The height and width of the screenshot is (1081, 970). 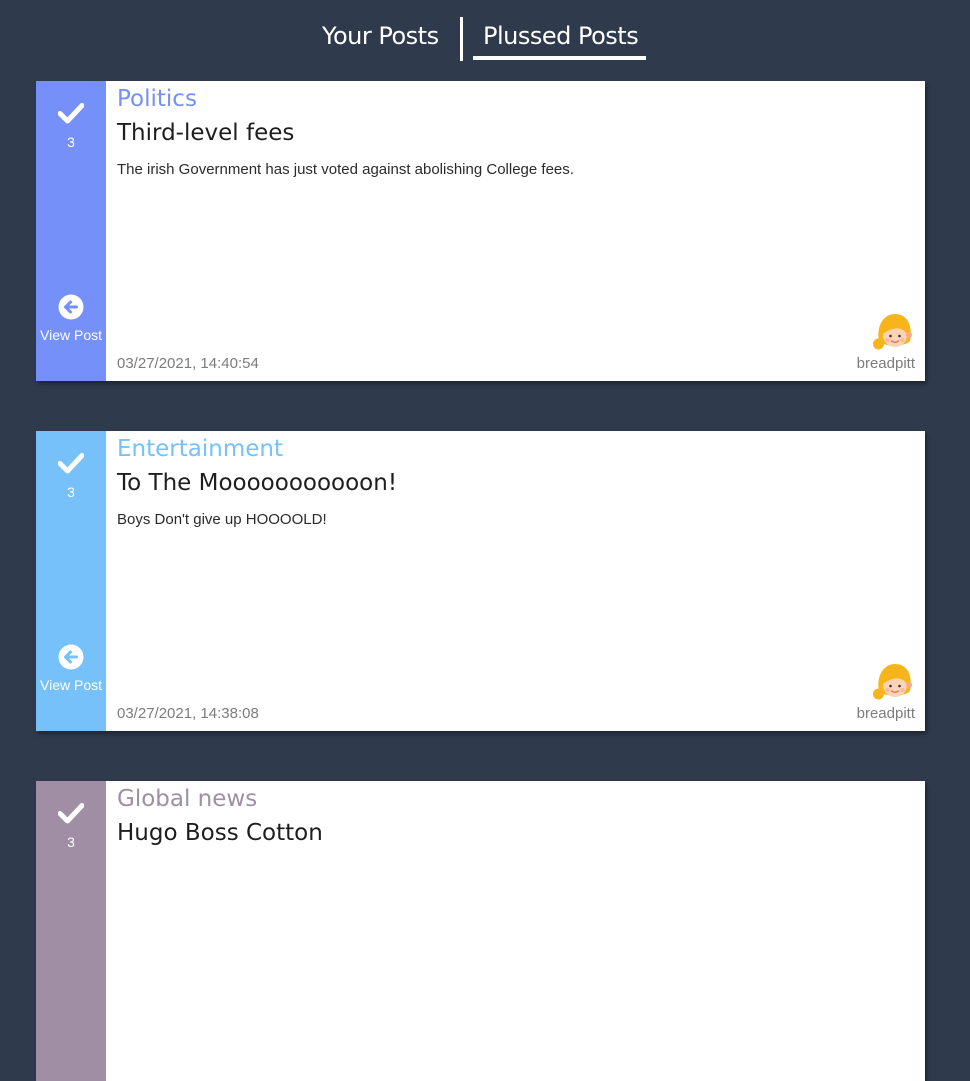 I want to click on post-title: Third-level fees, so click(x=206, y=133).